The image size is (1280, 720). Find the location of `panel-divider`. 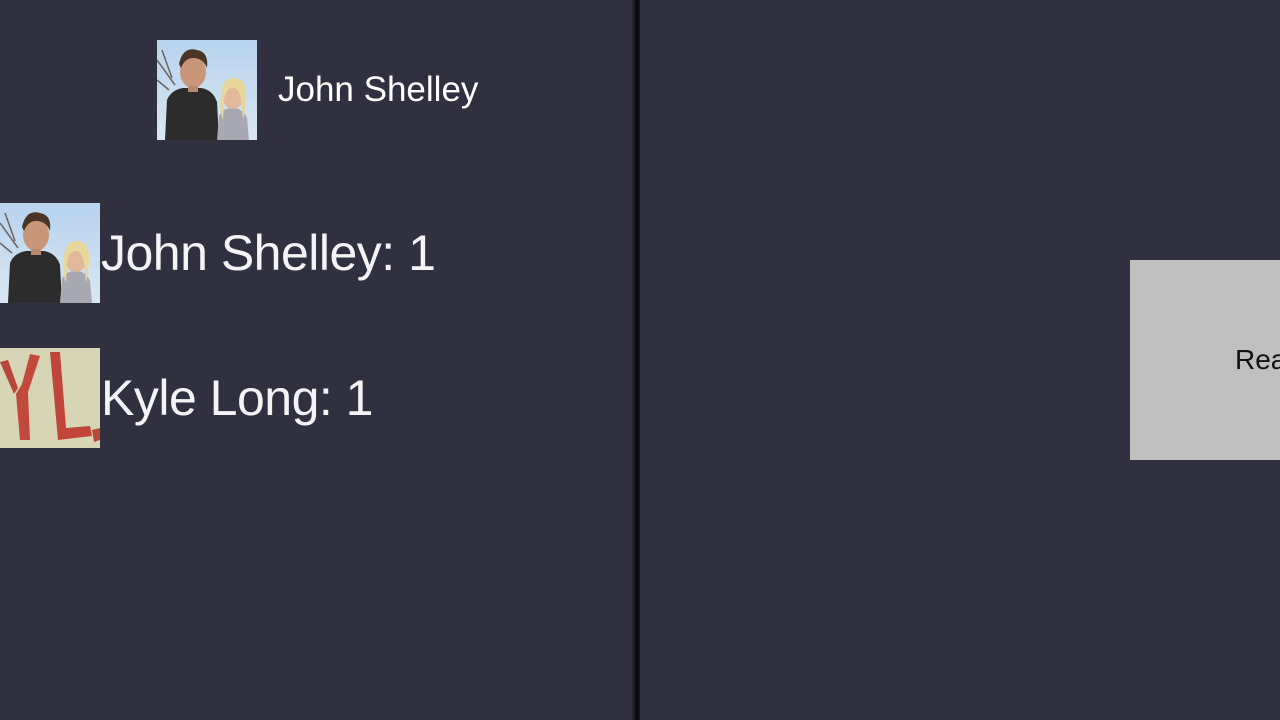

panel-divider is located at coordinates (636, 360).